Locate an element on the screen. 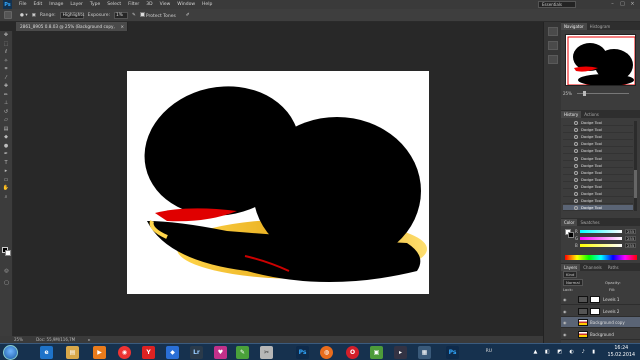 This screenshot has width=640, height=360. history-scroll-thumb is located at coordinates (635, 184).